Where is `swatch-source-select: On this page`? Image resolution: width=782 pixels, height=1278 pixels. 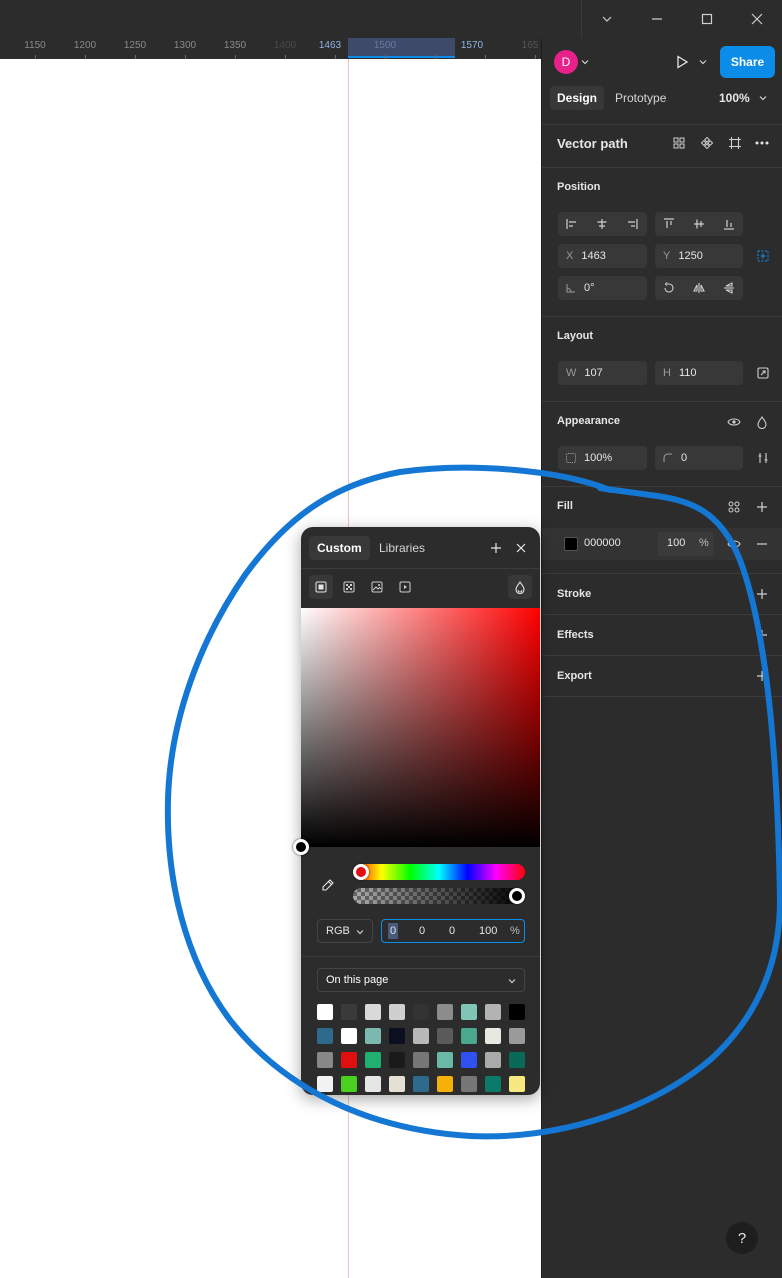 swatch-source-select: On this page is located at coordinates (421, 980).